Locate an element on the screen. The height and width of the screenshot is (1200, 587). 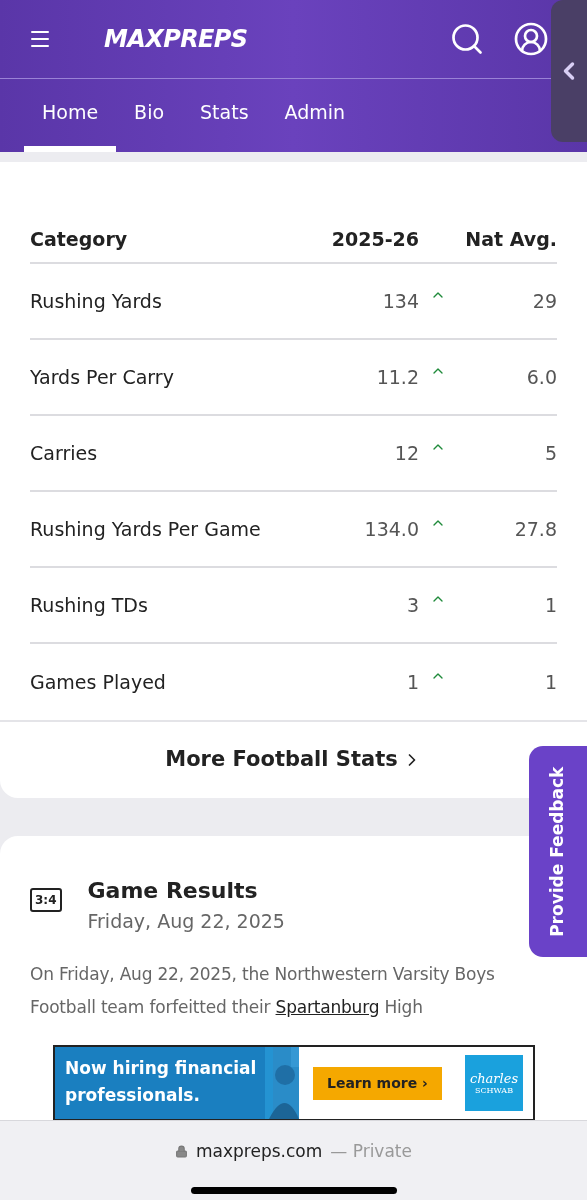
game-summary: On Friday, Aug 22, 2025, the Northwestern Varsity Boys Football team forfeitted their Spartanburg High is located at coordinates (263, 990).